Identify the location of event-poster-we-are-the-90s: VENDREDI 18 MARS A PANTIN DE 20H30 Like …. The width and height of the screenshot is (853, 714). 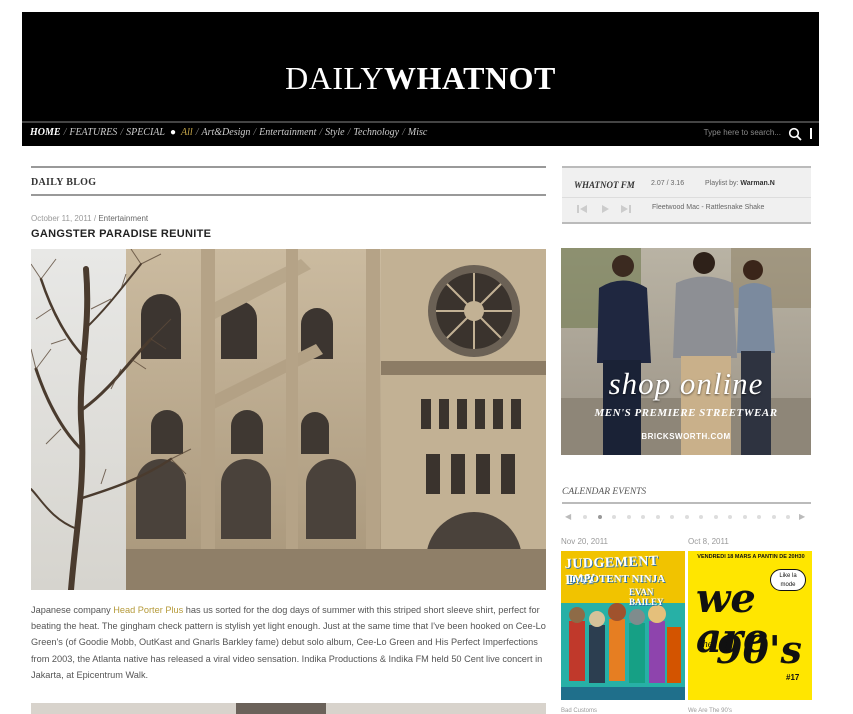
(750, 625).